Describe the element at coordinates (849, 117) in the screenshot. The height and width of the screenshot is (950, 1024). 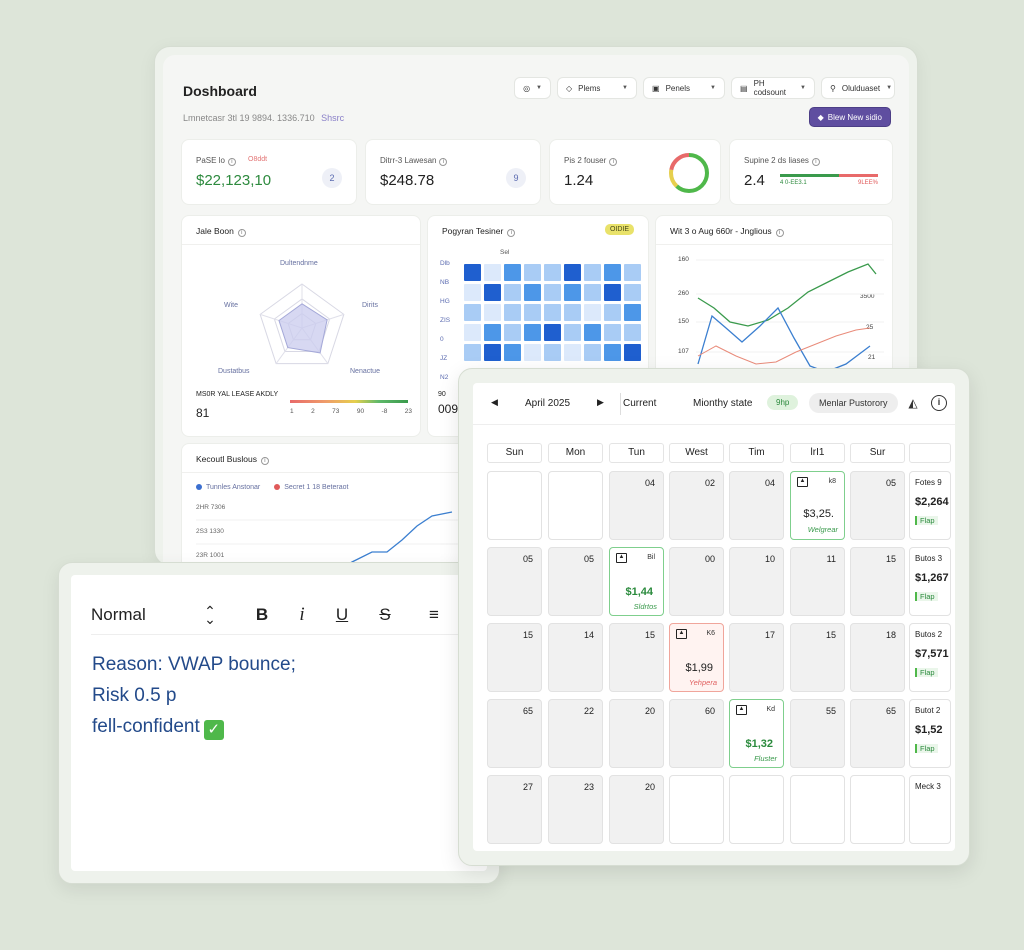
I see `new-button: ◆ Blew New sidio` at that location.